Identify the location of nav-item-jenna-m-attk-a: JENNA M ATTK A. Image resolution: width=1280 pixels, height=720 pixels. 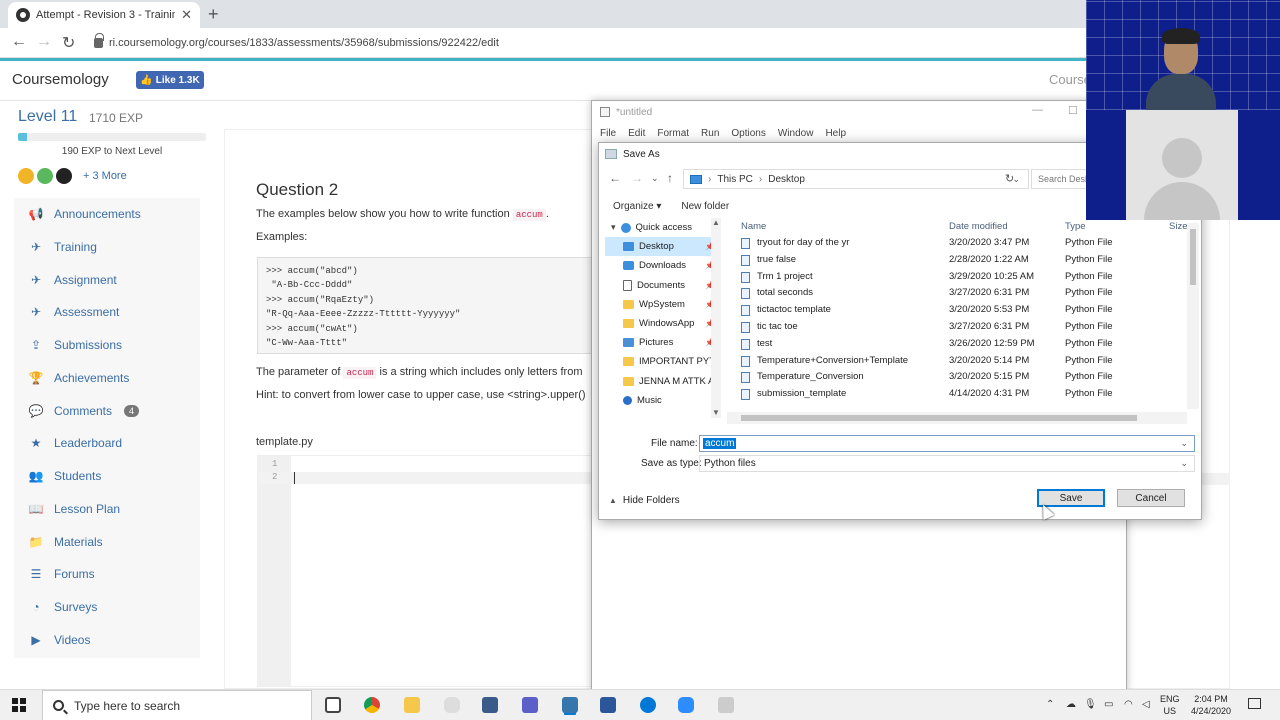
(660, 381).